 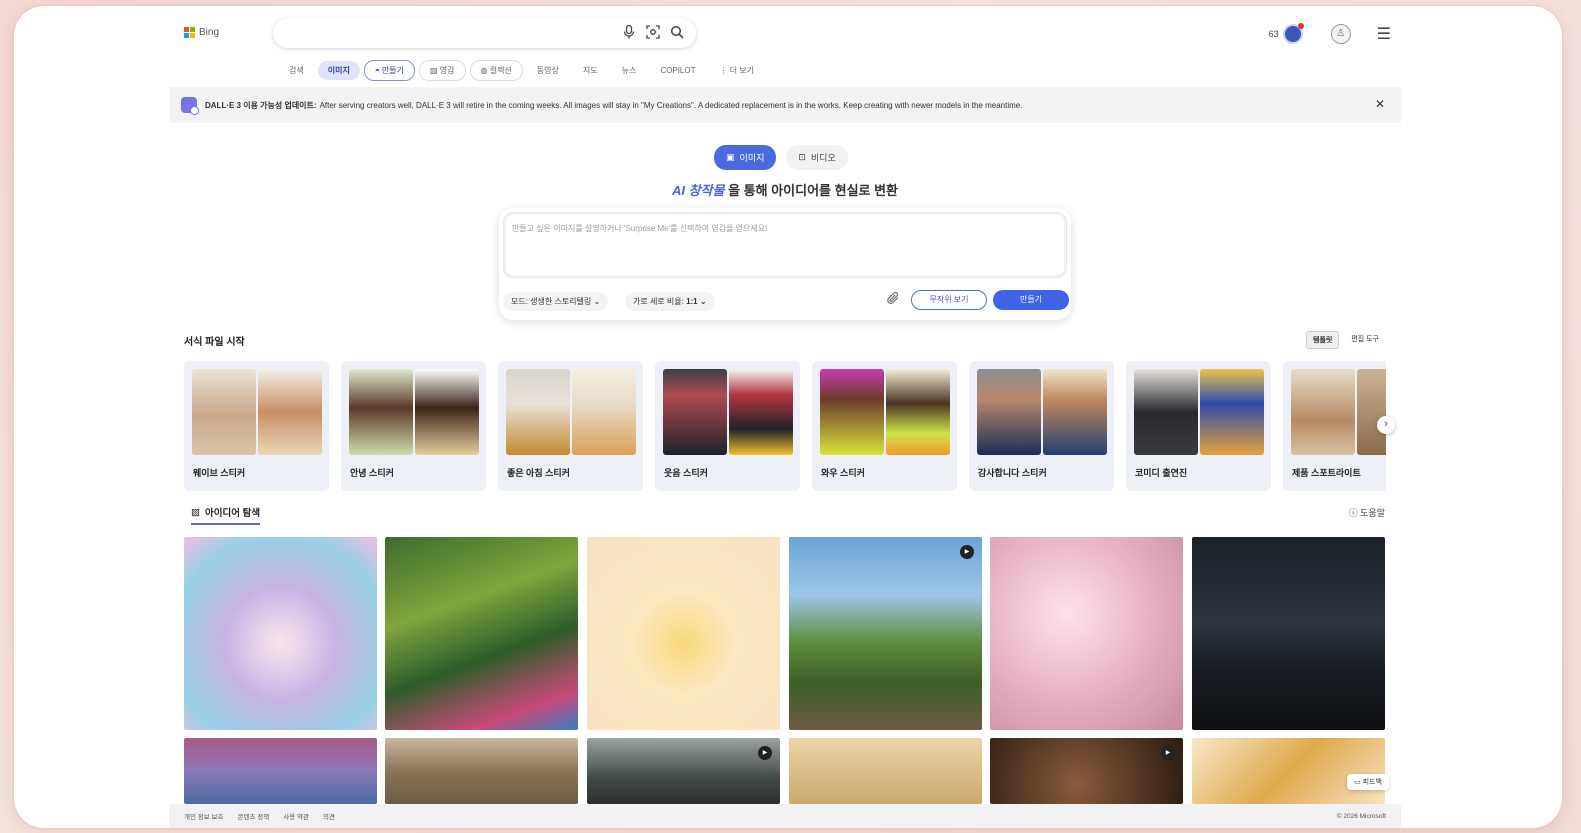 I want to click on nav-collections-label: 컬렉션, so click(x=500, y=70).